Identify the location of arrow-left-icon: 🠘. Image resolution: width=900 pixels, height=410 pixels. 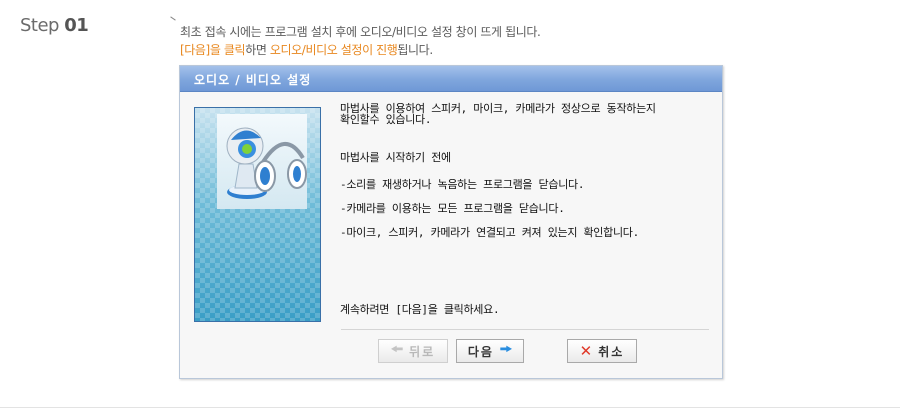
(397, 350).